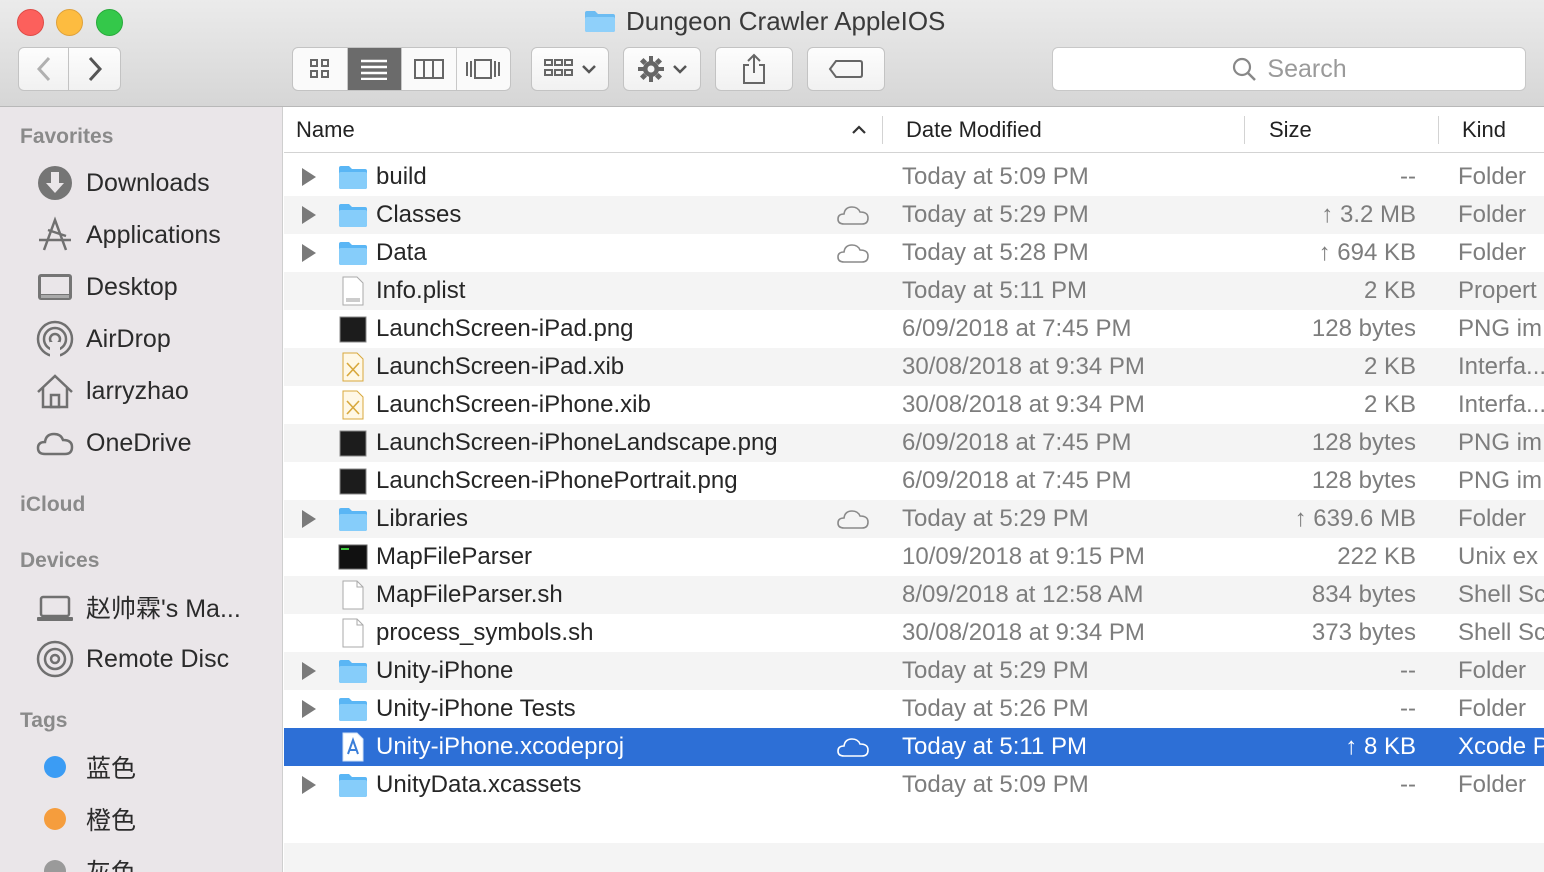 The height and width of the screenshot is (872, 1544). I want to click on file-kind: Propert, so click(1497, 290).